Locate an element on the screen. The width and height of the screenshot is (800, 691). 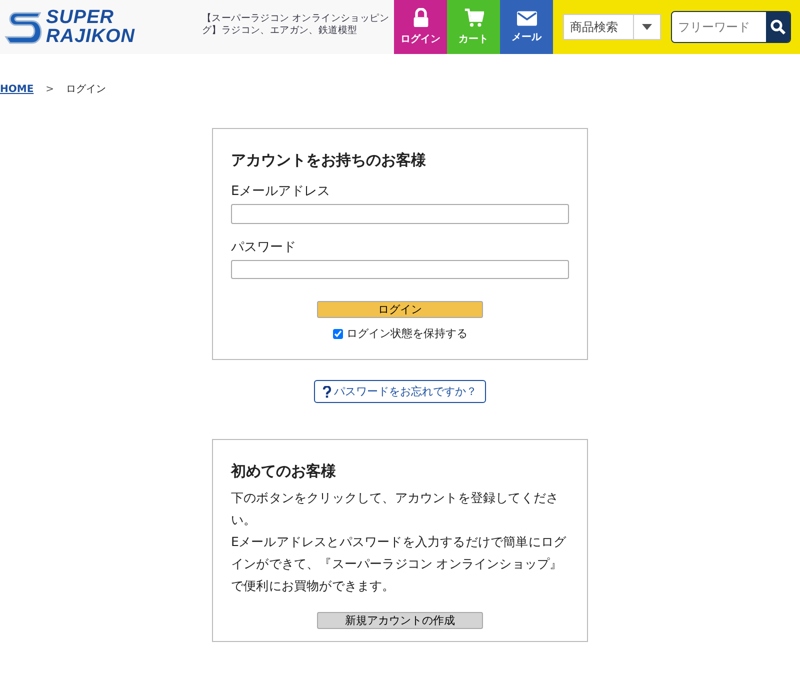
card-title: アカウントをお持ちのお客様 is located at coordinates (329, 160).